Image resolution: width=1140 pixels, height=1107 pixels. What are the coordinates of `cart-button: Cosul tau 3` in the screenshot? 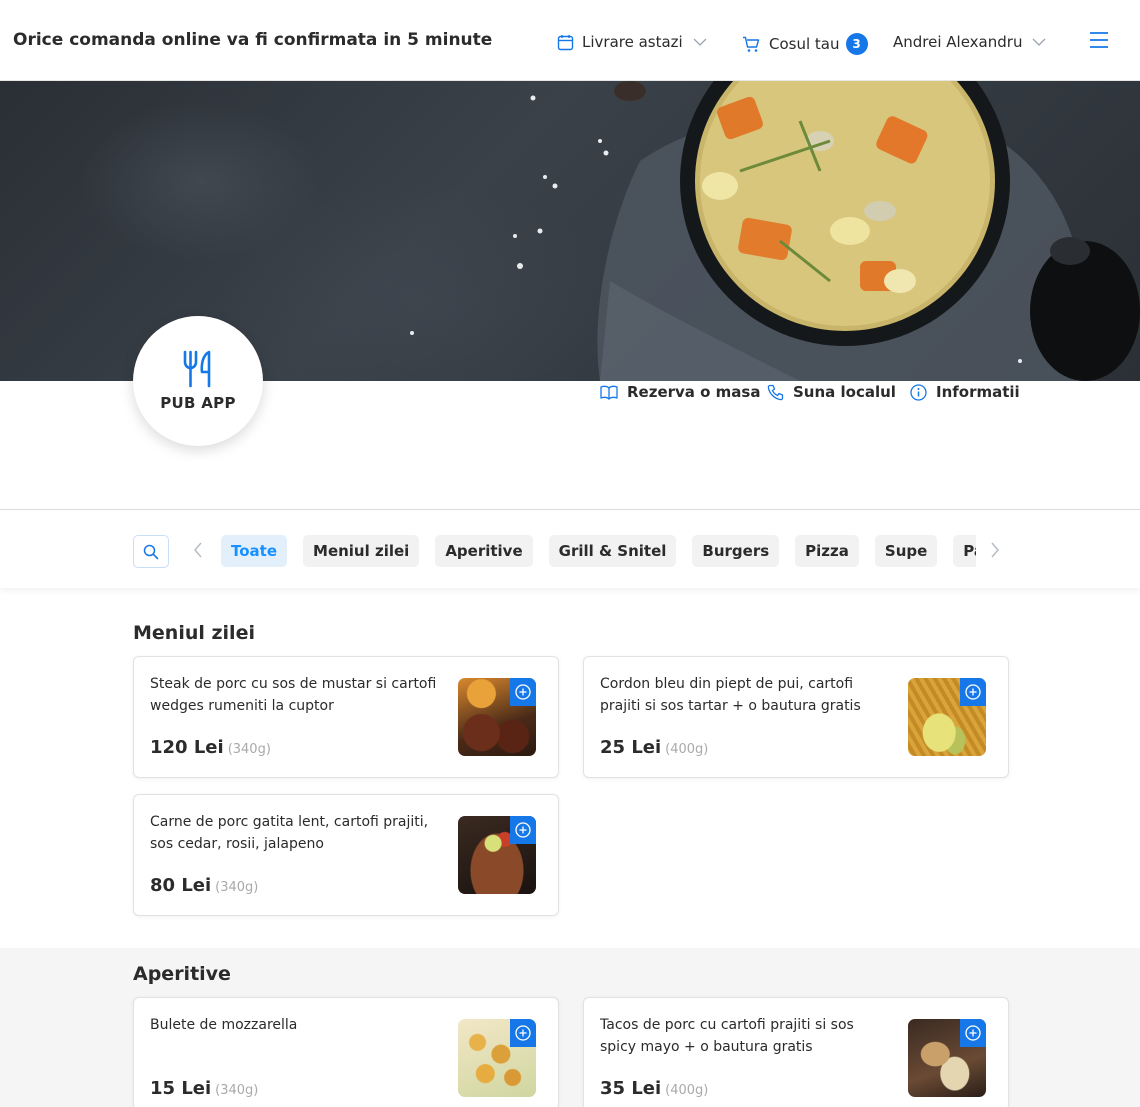 It's located at (805, 44).